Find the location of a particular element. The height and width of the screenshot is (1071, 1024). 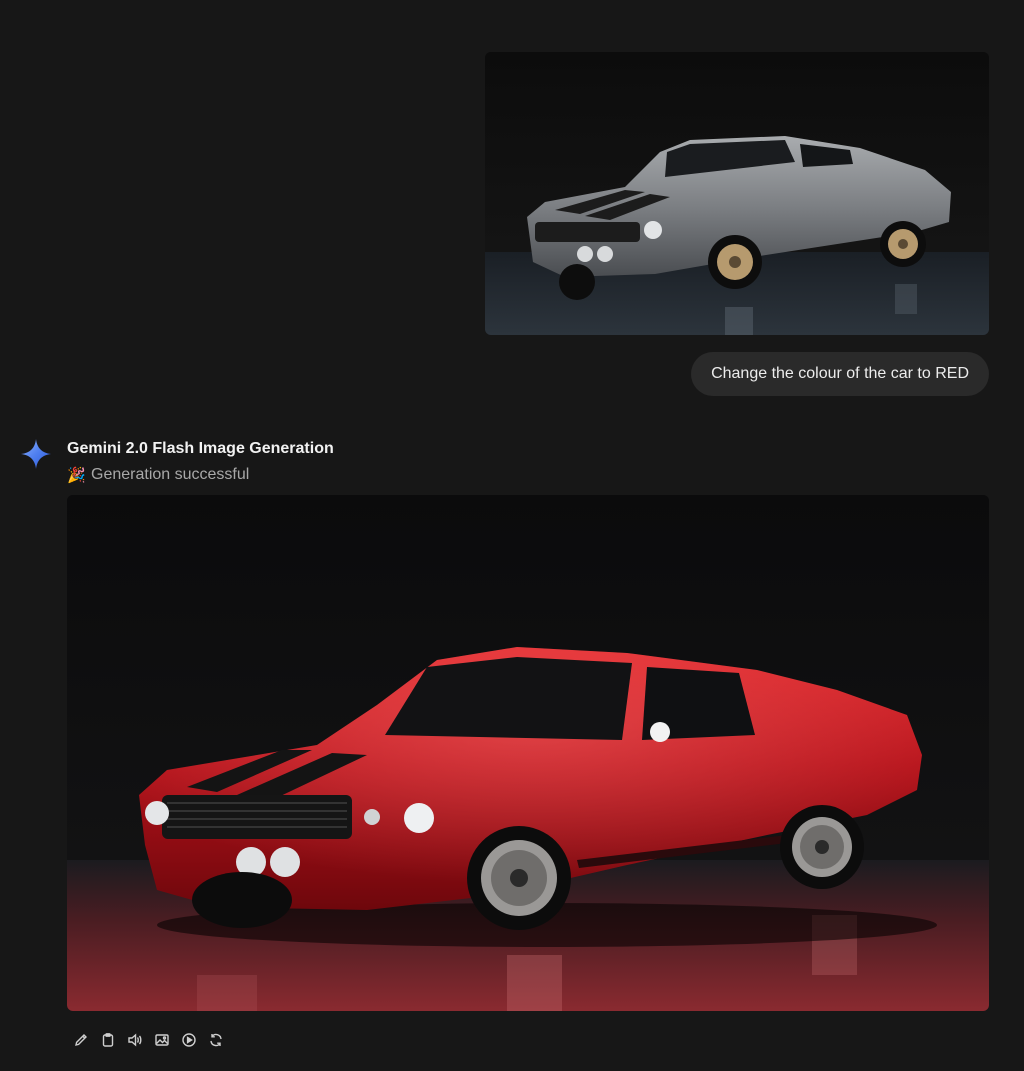

response-action-bar is located at coordinates (148, 1040).